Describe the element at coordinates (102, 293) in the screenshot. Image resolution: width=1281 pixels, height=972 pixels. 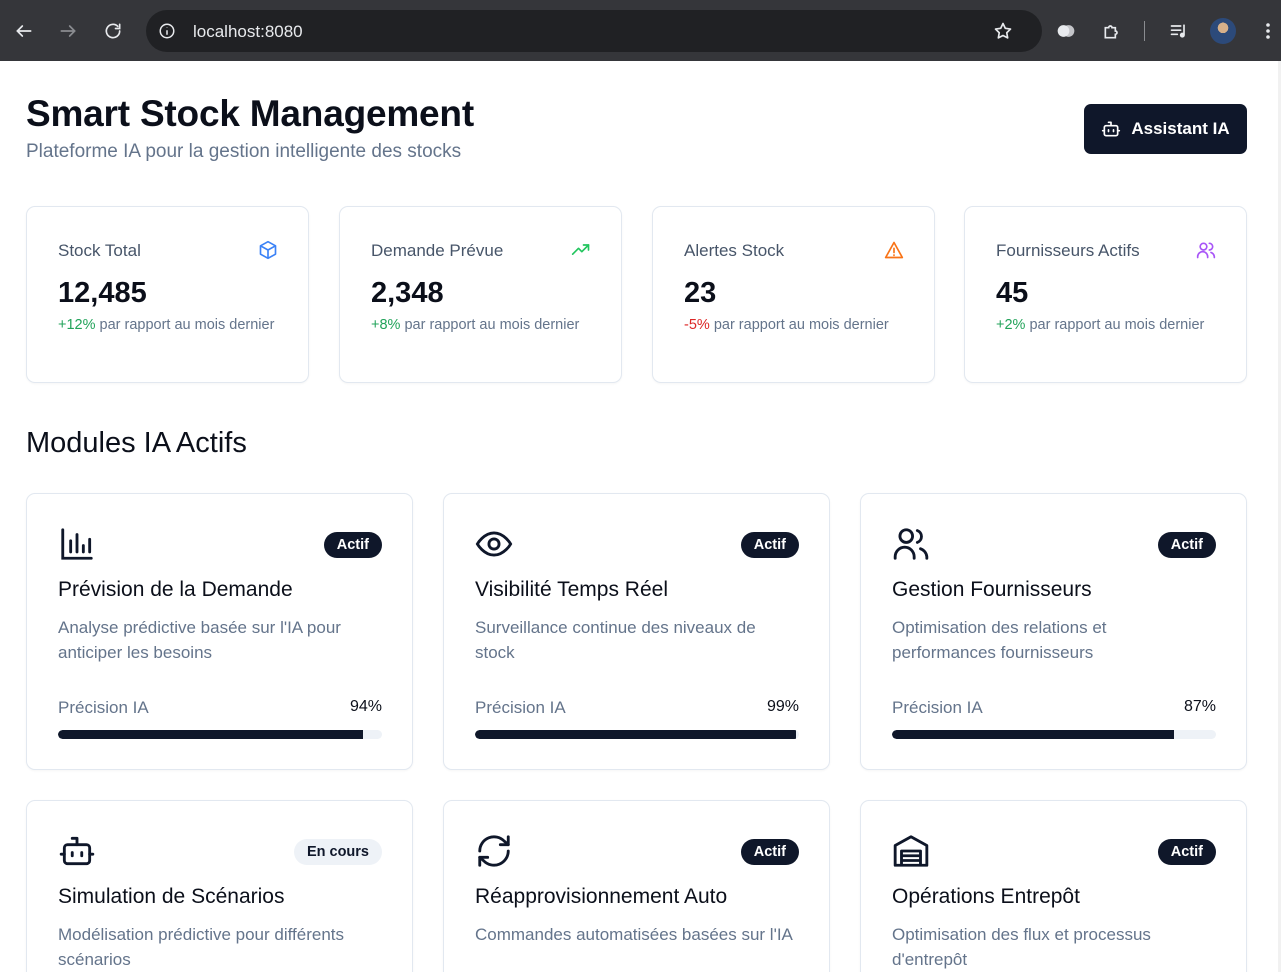
I see `stat-value: 12,485` at that location.